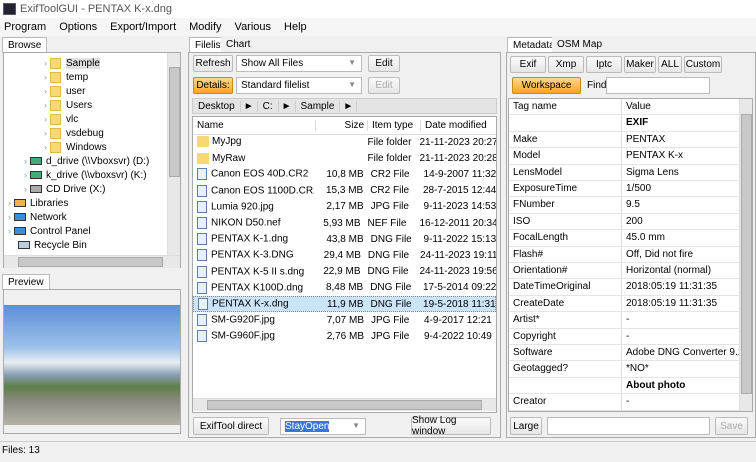 The width and height of the screenshot is (756, 462). I want to click on filter-xmp-button: Xmp, so click(566, 64).